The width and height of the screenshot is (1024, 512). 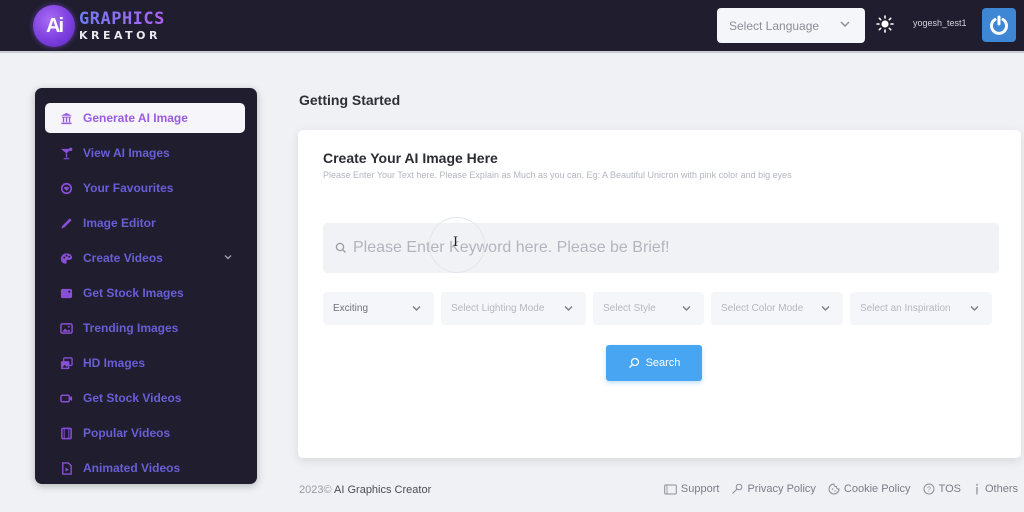 I want to click on footer-link-cookie-policy: Cookie Policy, so click(x=869, y=489).